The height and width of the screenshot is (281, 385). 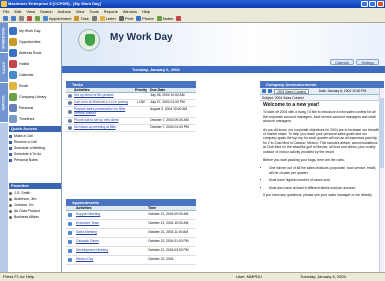 I want to click on quick-access-header: Quick Access, so click(x=35, y=129).